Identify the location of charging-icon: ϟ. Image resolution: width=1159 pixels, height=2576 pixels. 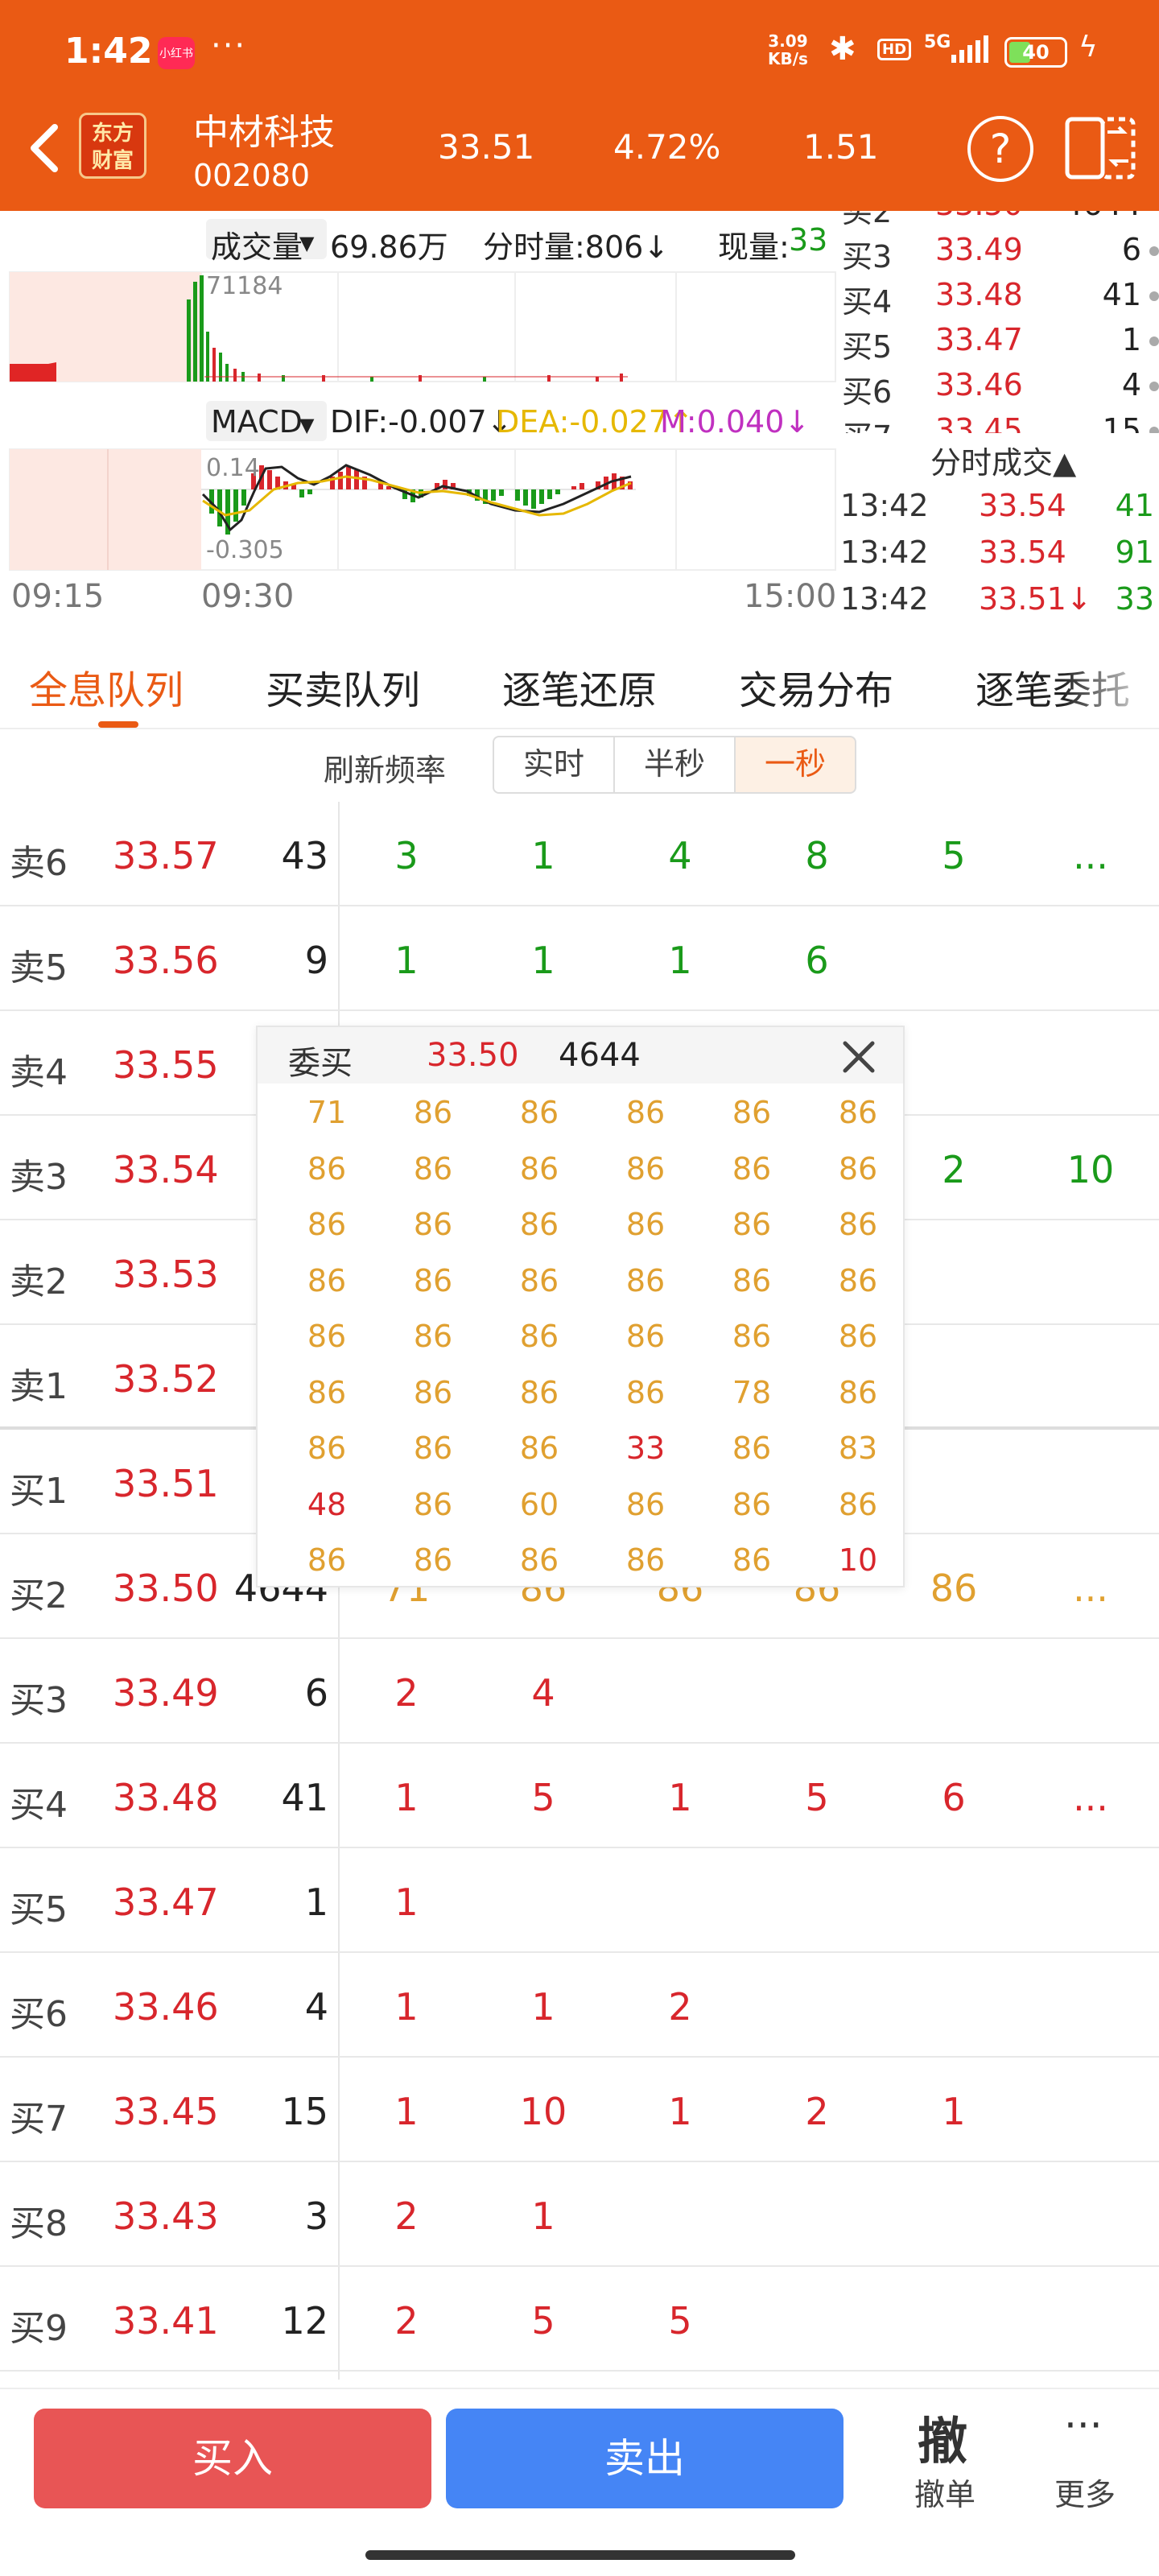
(1088, 47).